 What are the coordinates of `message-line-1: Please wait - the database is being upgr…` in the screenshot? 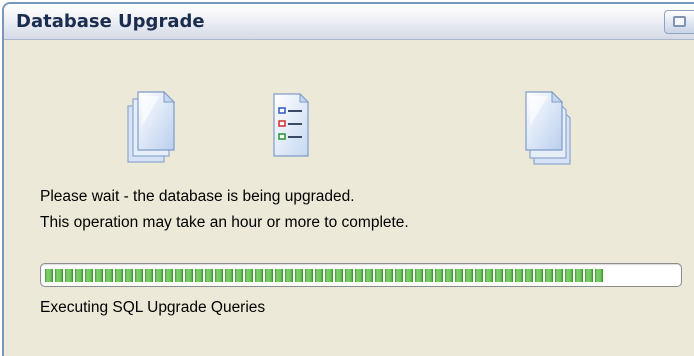 It's located at (197, 196).